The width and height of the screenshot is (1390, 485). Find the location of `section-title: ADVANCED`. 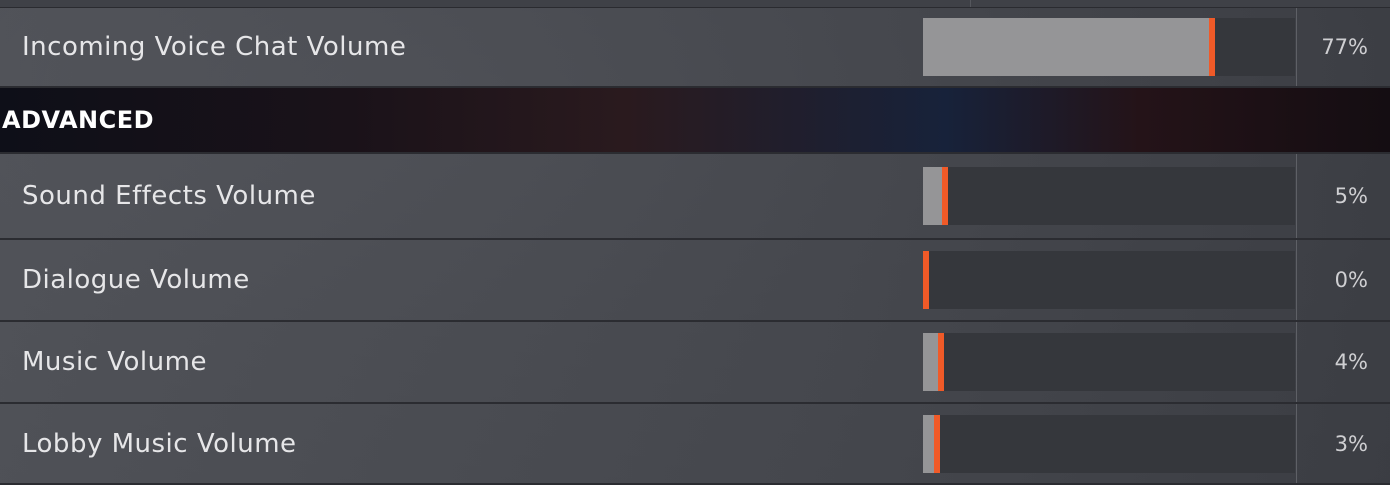

section-title: ADVANCED is located at coordinates (78, 120).